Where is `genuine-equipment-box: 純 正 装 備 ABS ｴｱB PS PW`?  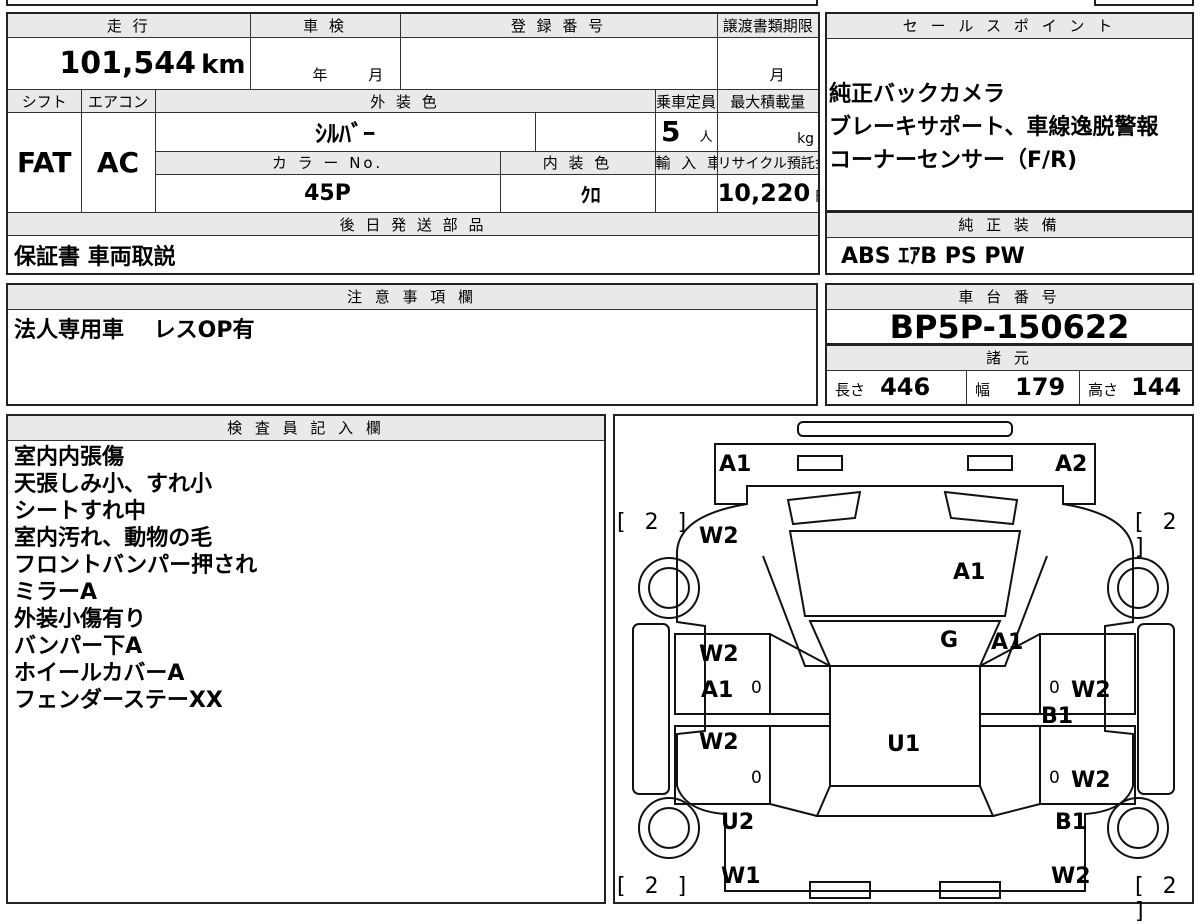 genuine-equipment-box: 純 正 装 備 ABS ｴｱB PS PW is located at coordinates (1009, 243).